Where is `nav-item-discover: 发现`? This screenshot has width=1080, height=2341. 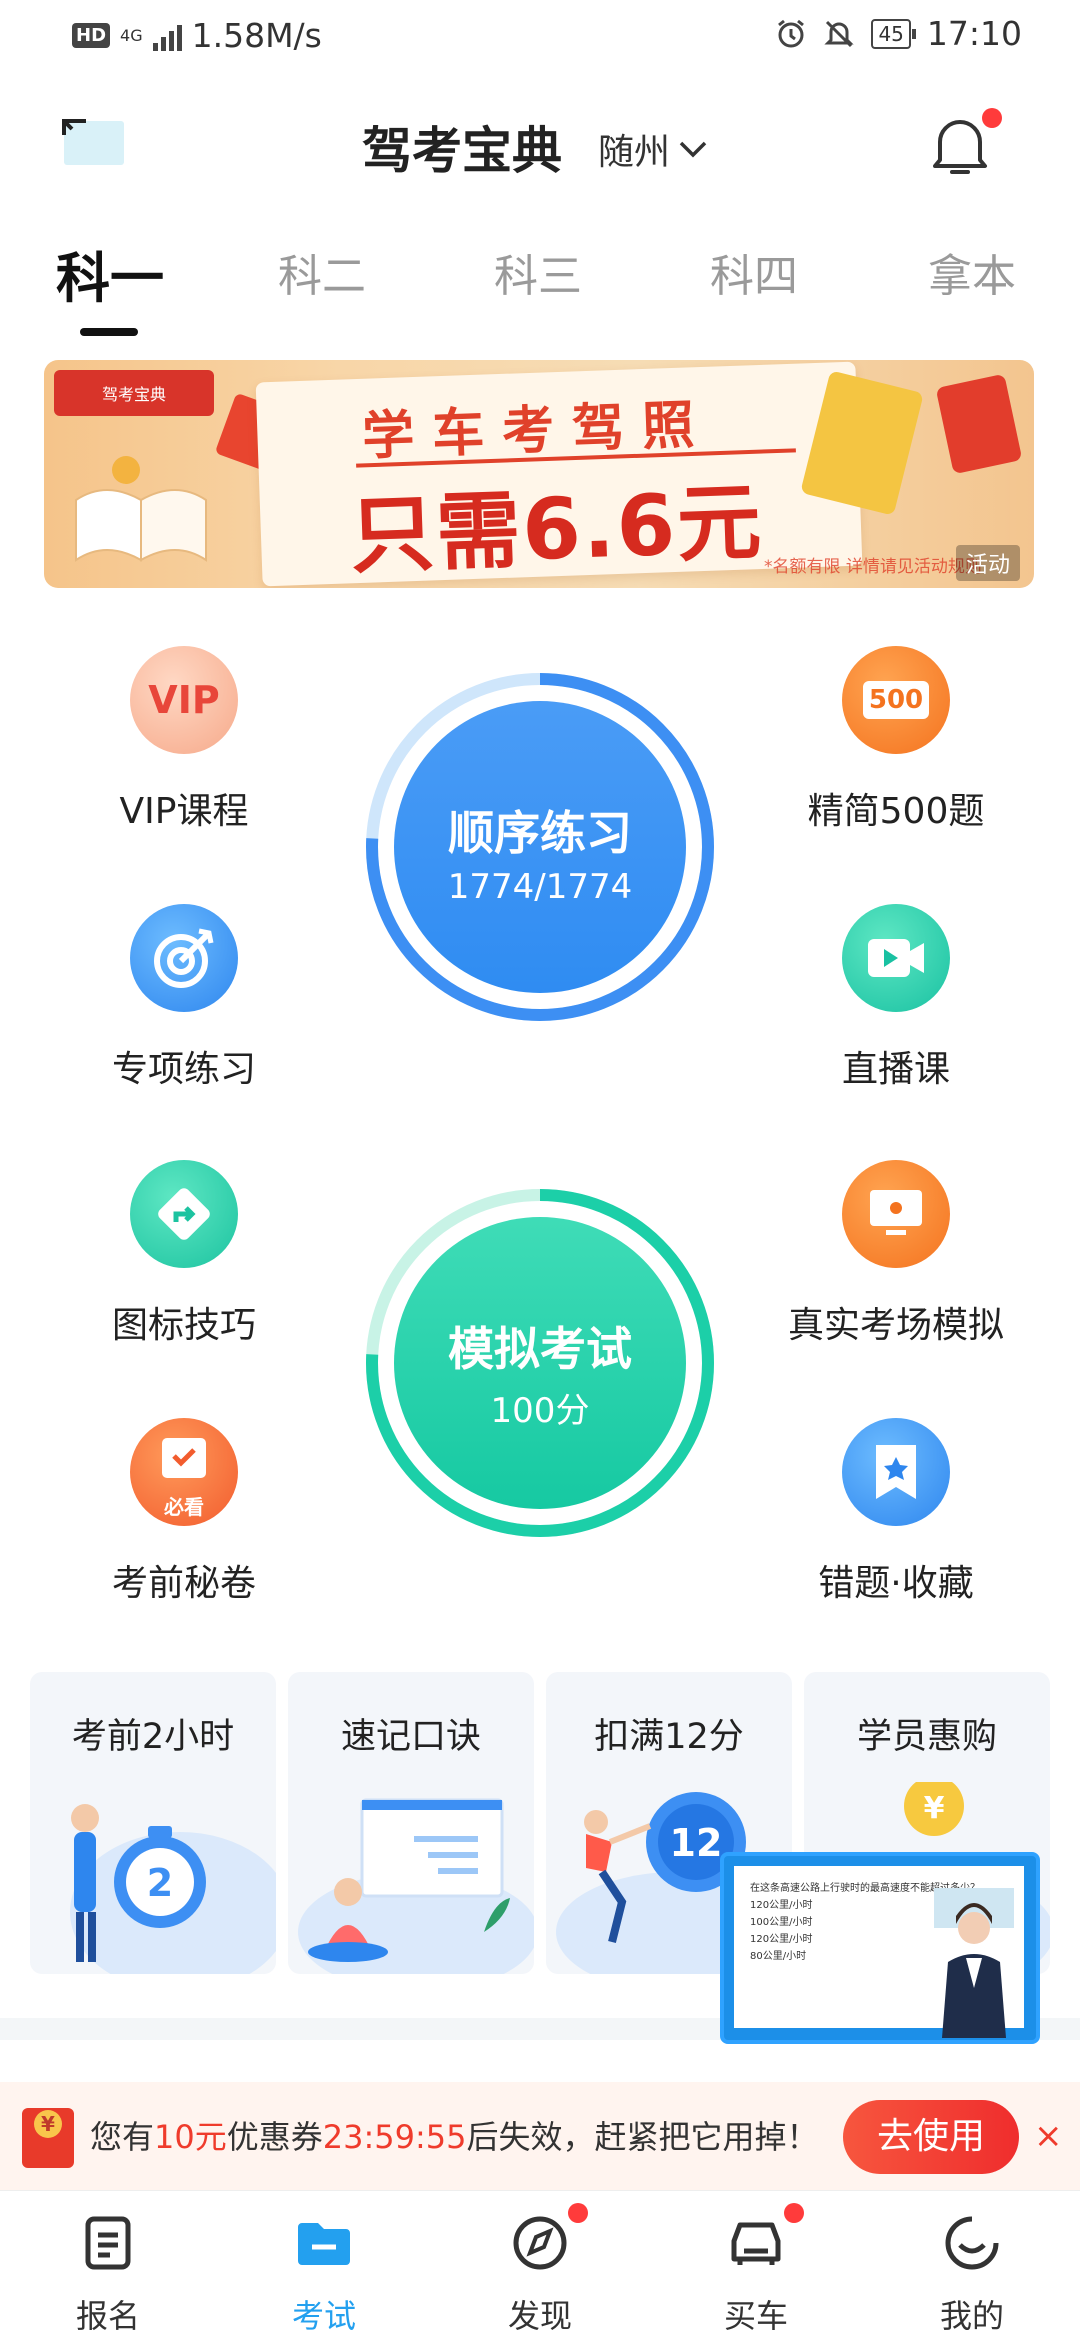
nav-item-discover: 发现 is located at coordinates (540, 2266).